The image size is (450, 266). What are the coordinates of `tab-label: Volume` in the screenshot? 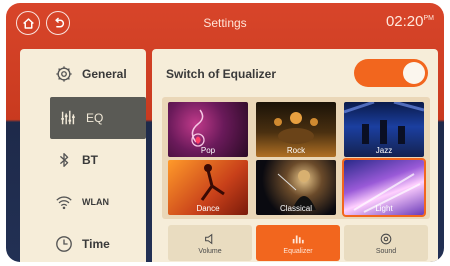 It's located at (210, 251).